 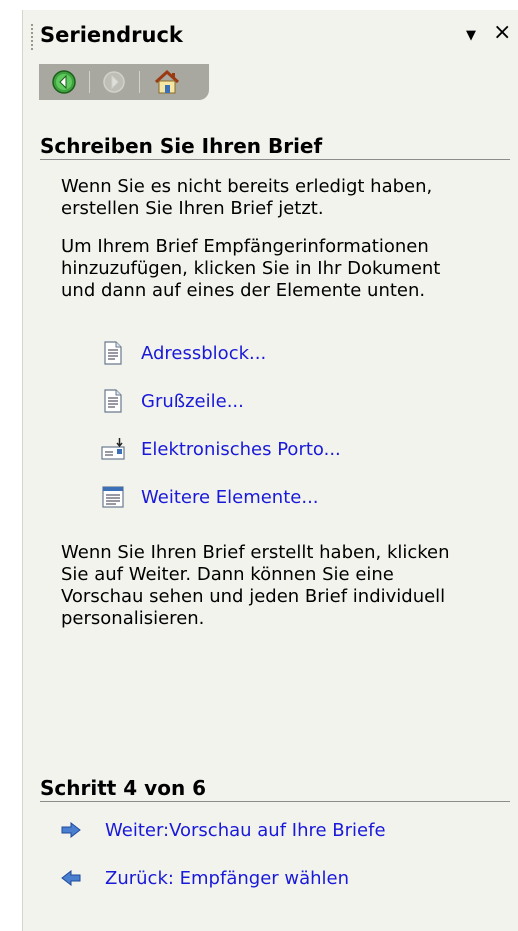 What do you see at coordinates (245, 246) in the screenshot?
I see `text-line: Um Ihrem Brief Empfängerinformationen` at bounding box center [245, 246].